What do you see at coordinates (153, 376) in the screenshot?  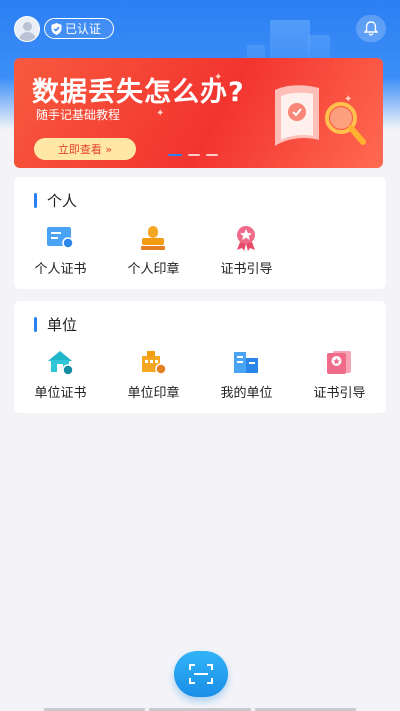 I see `unit-seal-tile: 单位印章` at bounding box center [153, 376].